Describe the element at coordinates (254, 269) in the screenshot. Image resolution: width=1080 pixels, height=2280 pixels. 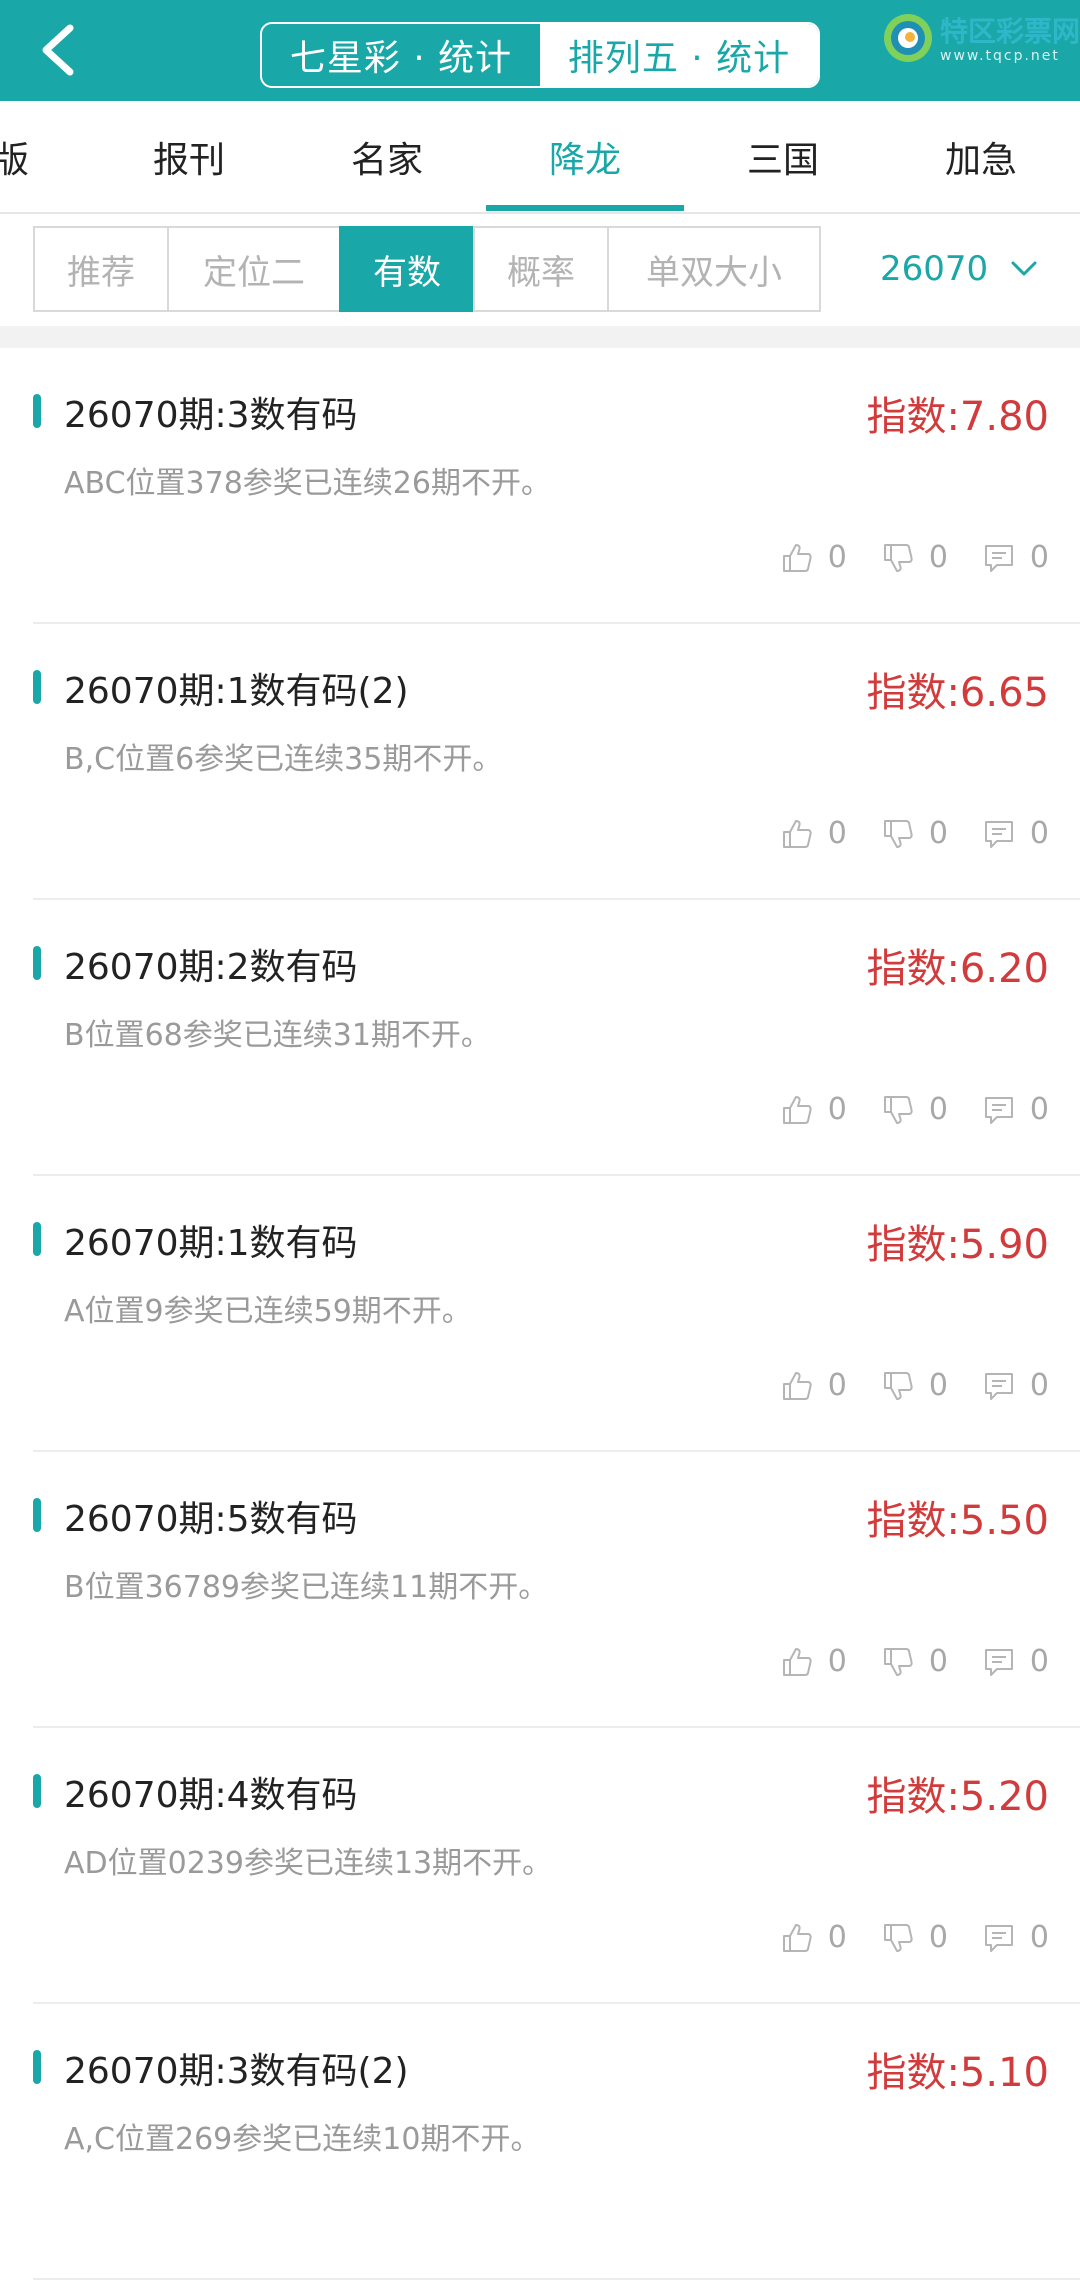
I see `chip-dingwei-er: 定位二` at that location.